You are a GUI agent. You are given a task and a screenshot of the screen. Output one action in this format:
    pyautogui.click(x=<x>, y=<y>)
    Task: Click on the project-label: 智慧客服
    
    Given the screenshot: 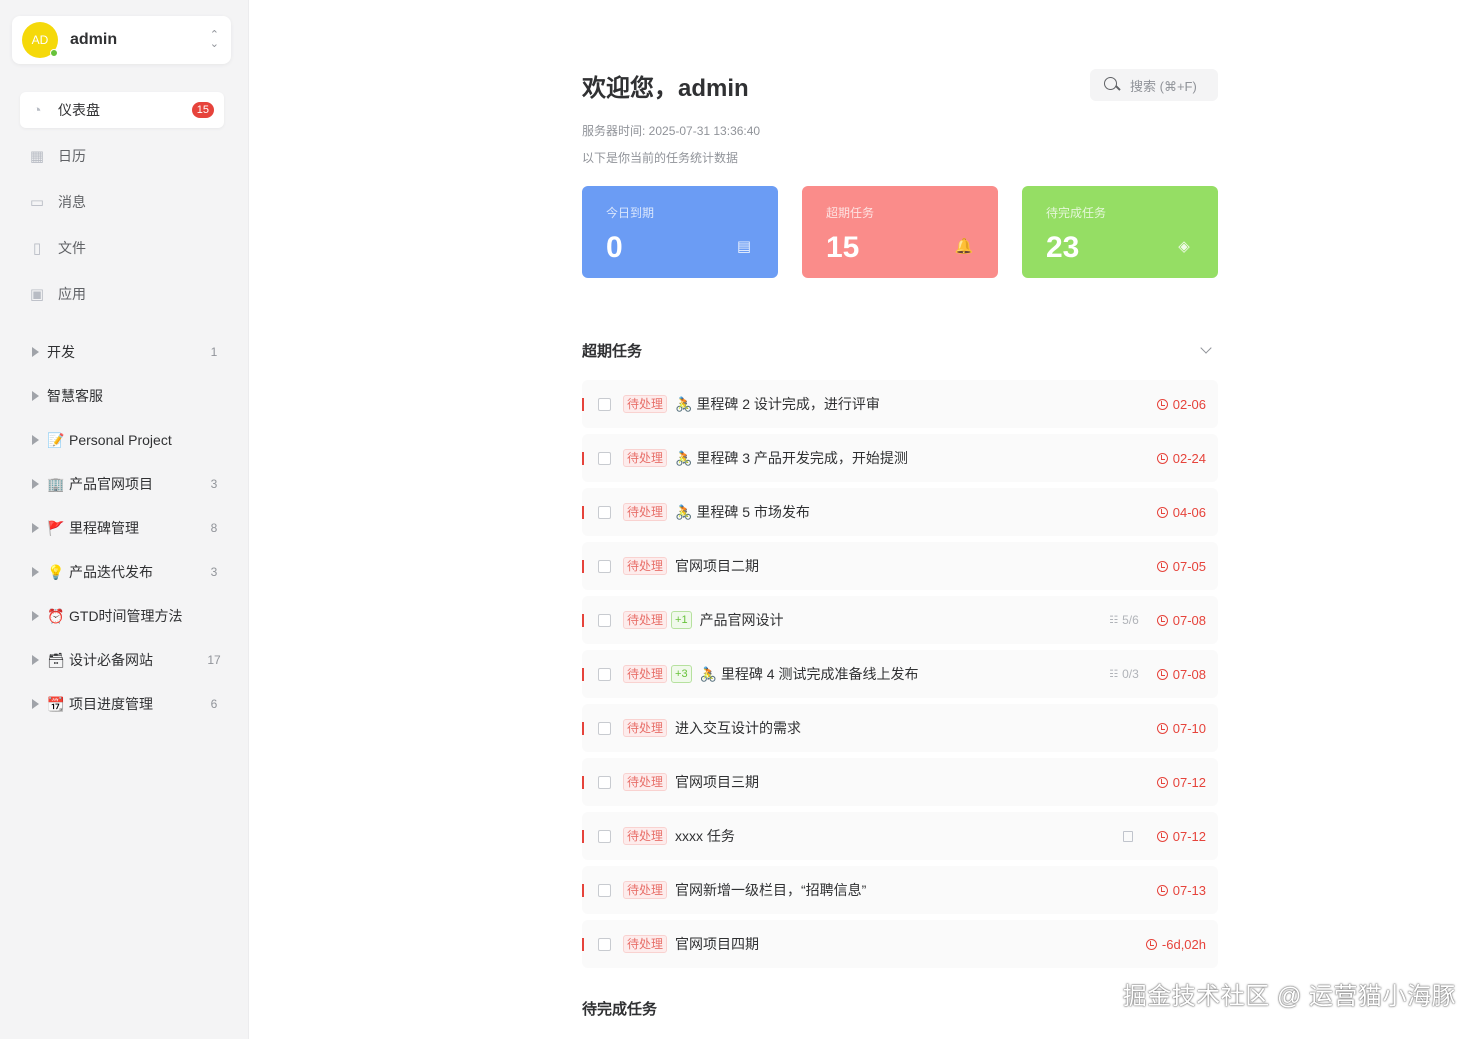 What is the action you would take?
    pyautogui.click(x=75, y=396)
    